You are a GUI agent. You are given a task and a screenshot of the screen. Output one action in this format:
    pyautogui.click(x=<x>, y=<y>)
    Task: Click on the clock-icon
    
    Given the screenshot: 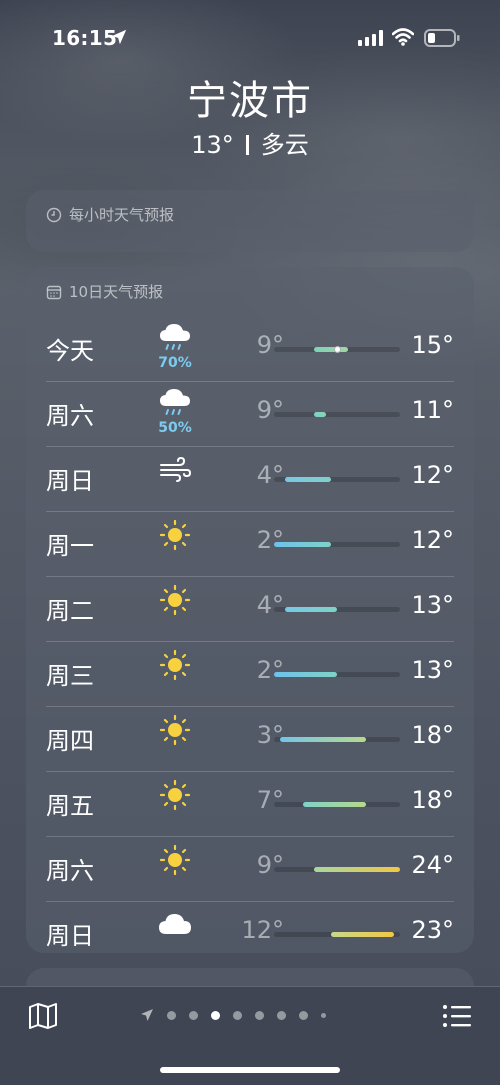 What is the action you would take?
    pyautogui.click(x=54, y=214)
    